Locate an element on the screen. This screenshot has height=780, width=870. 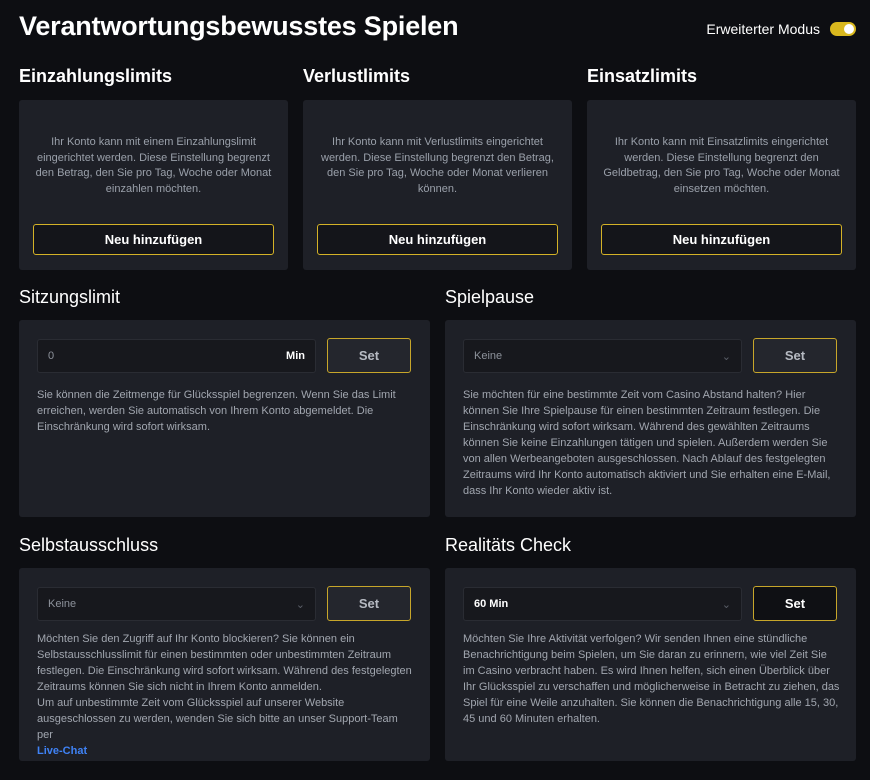
toggle-knob is located at coordinates (849, 29).